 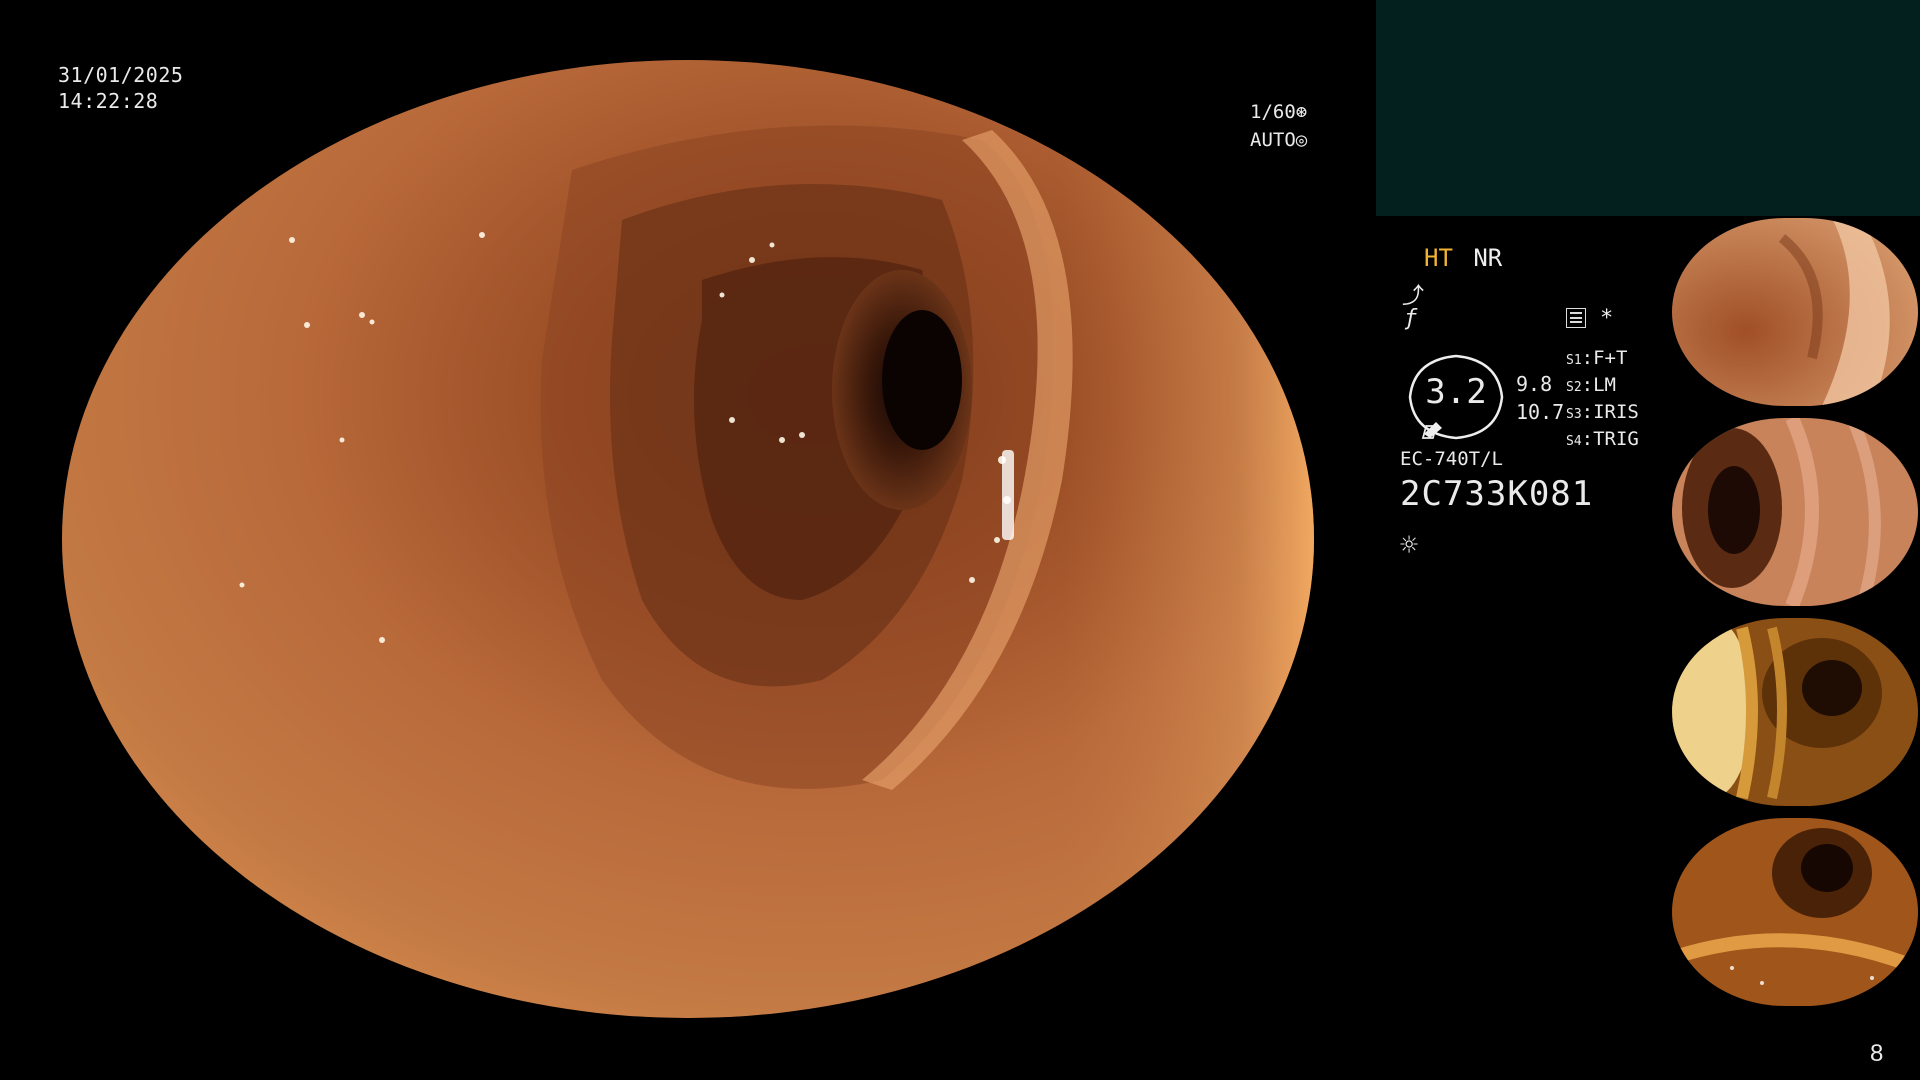 What do you see at coordinates (1574, 387) in the screenshot?
I see `switch-key: S2` at bounding box center [1574, 387].